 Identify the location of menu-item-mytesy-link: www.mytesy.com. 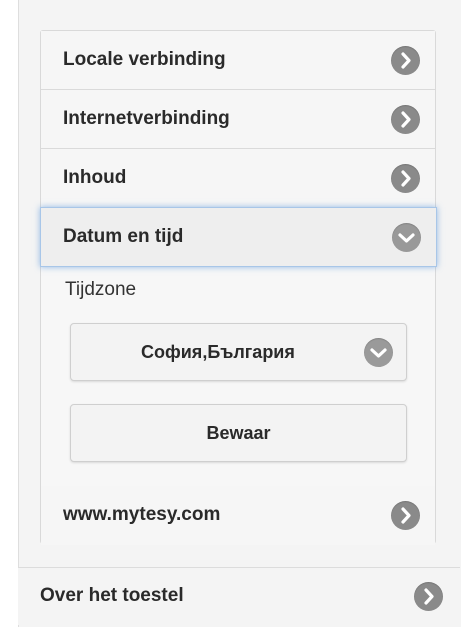
(238, 515).